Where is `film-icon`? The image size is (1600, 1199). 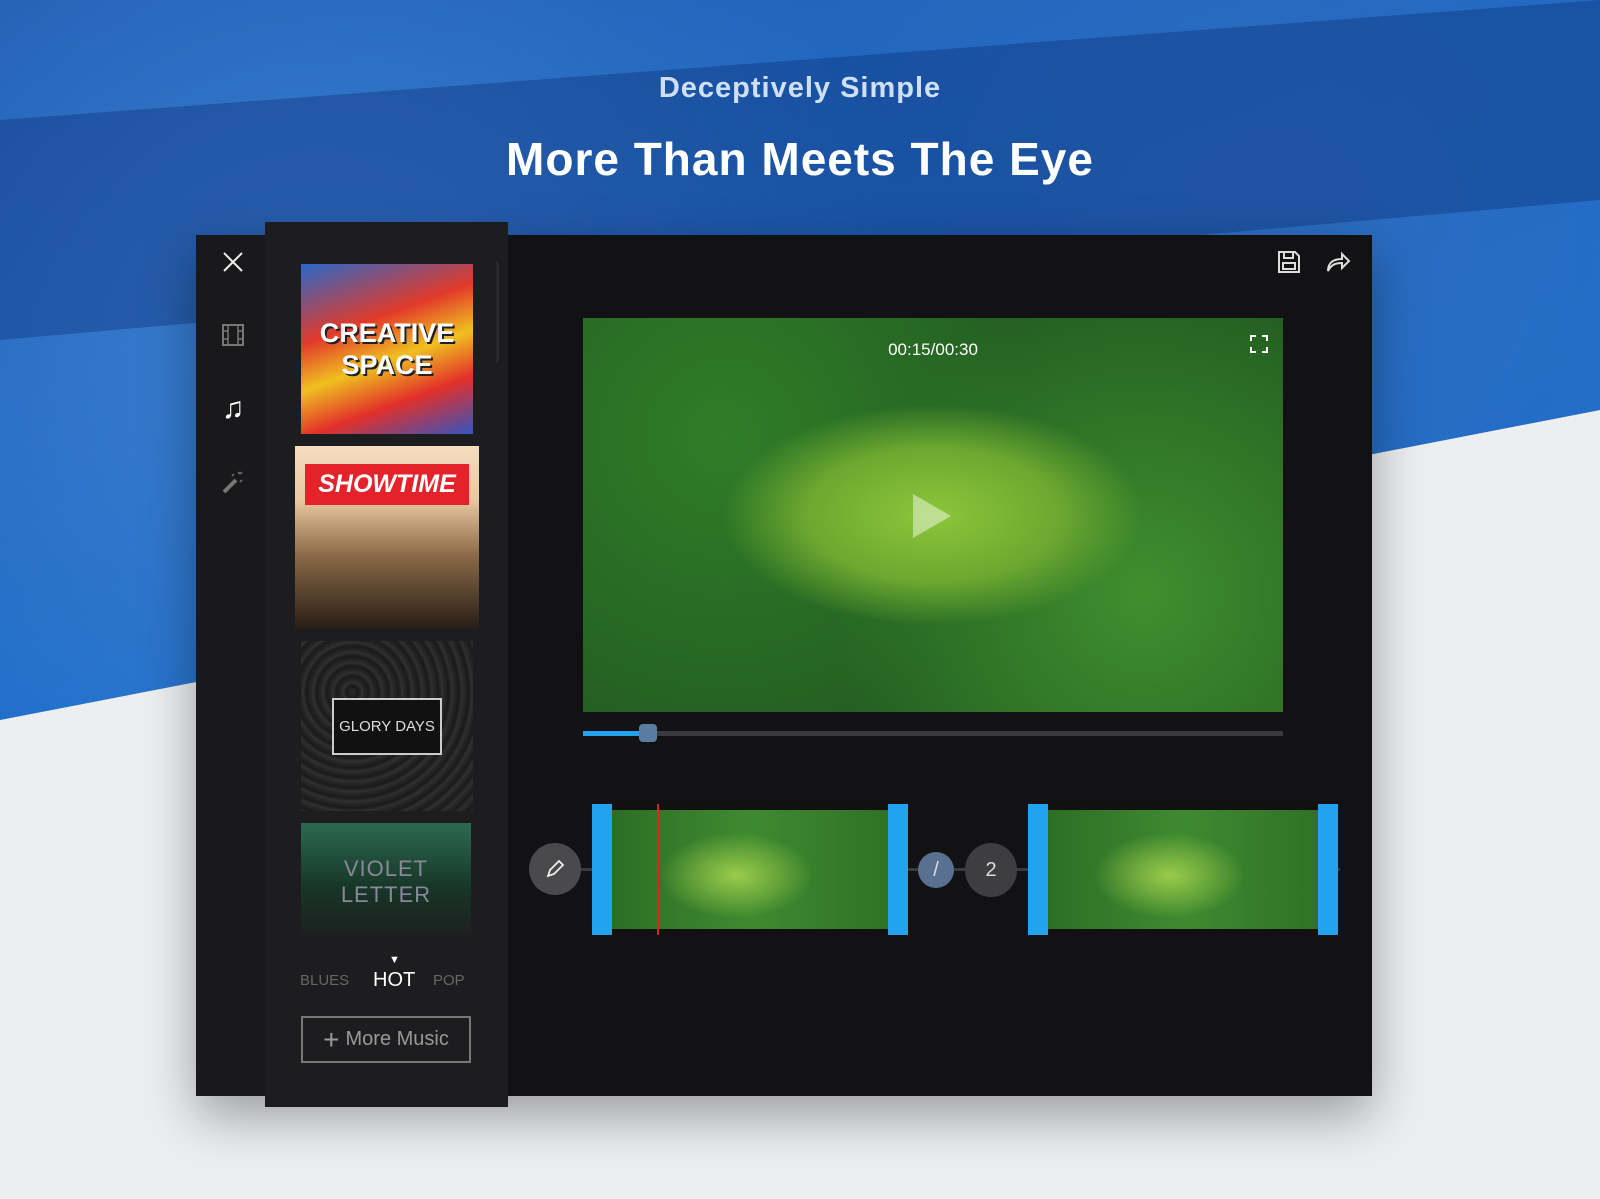
film-icon is located at coordinates (233, 335).